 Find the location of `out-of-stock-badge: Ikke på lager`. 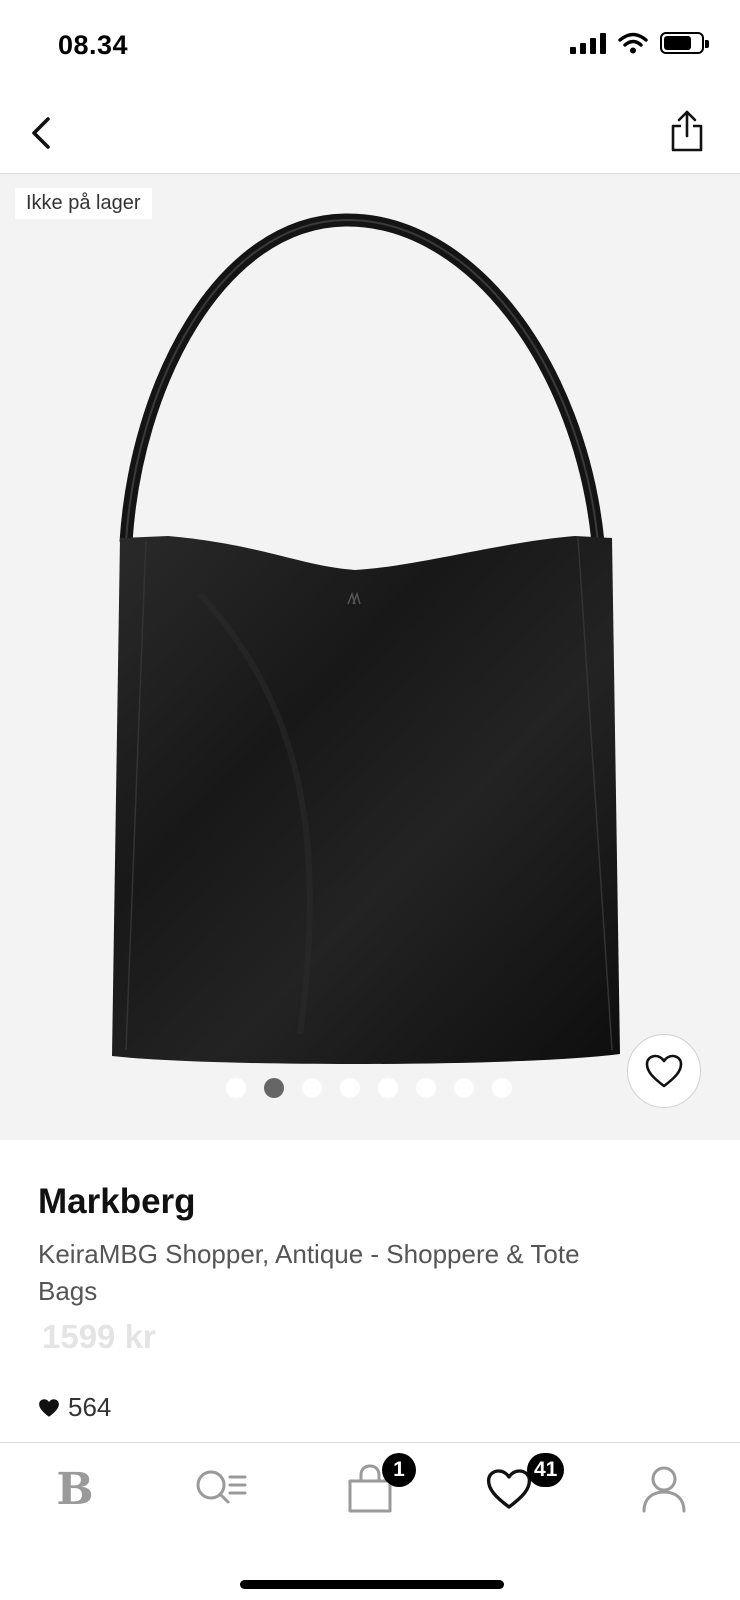

out-of-stock-badge: Ikke på lager is located at coordinates (83, 203).